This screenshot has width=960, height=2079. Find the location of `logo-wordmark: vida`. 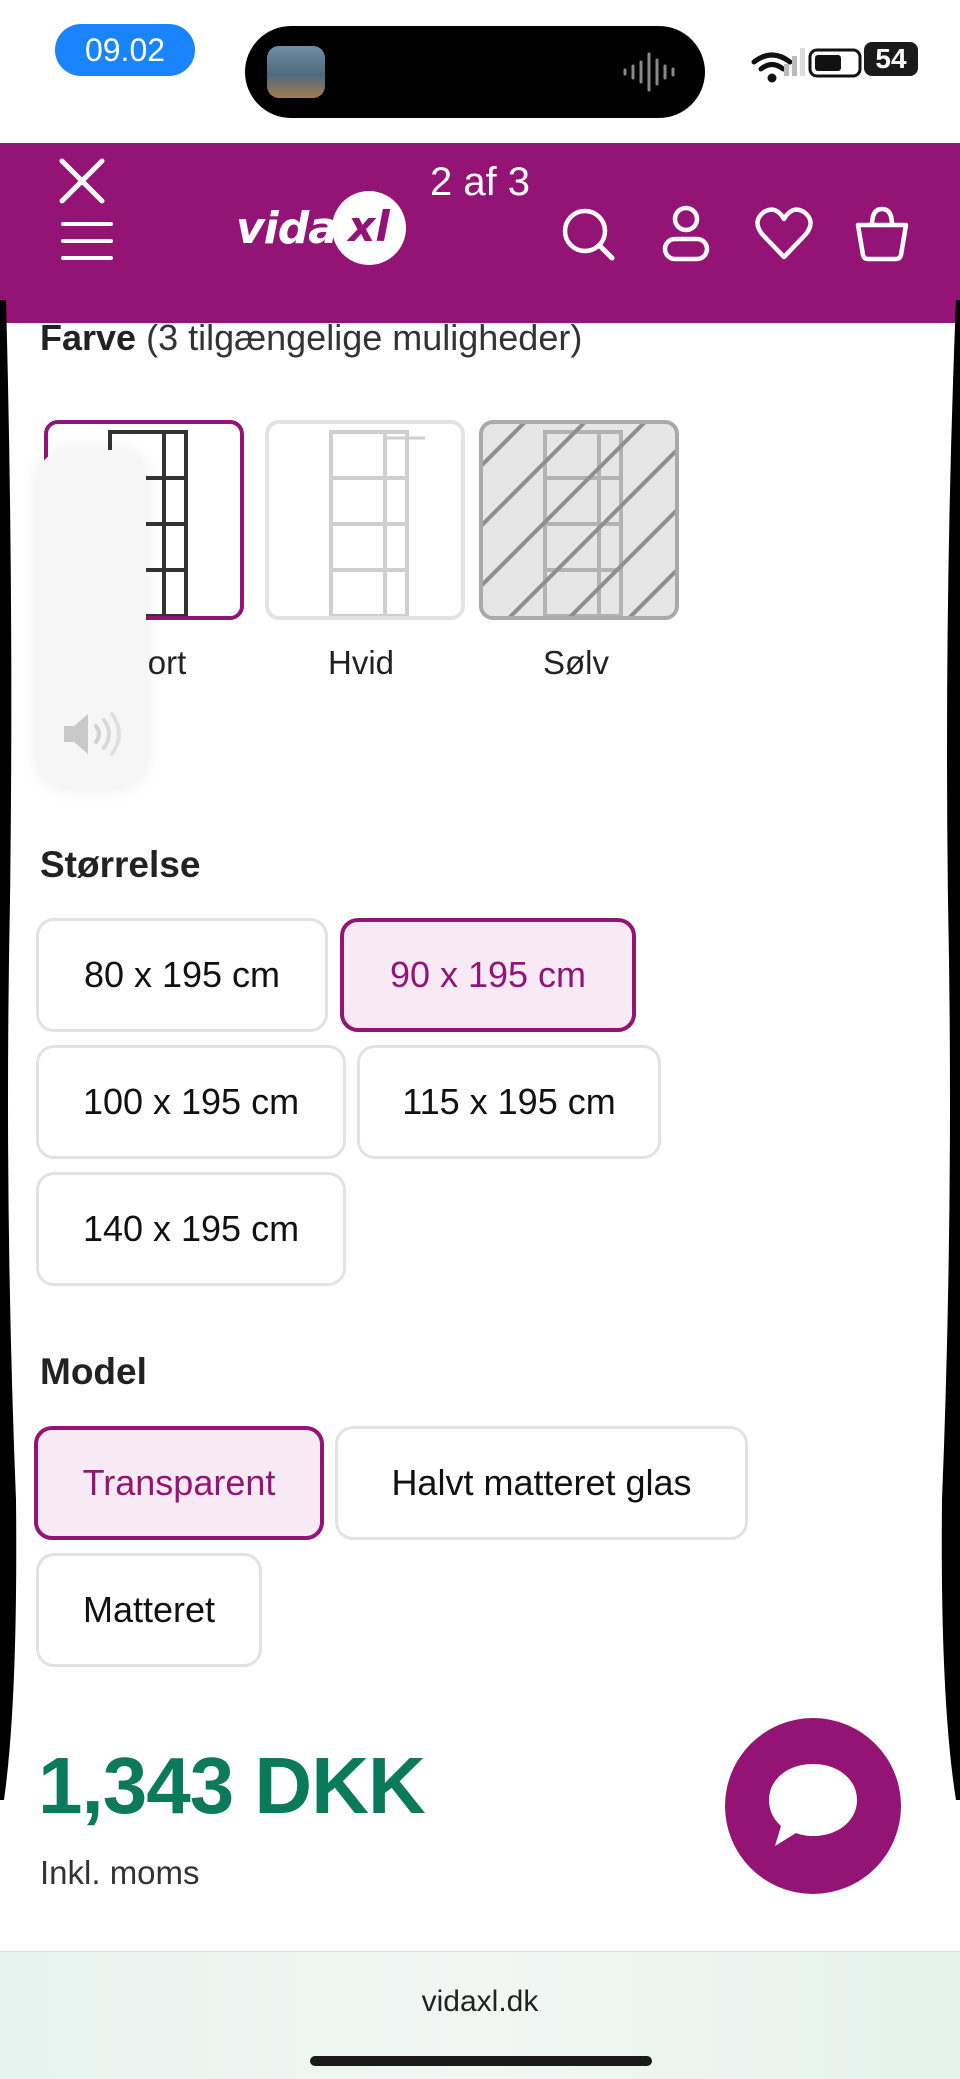

logo-wordmark: vida is located at coordinates (287, 228).